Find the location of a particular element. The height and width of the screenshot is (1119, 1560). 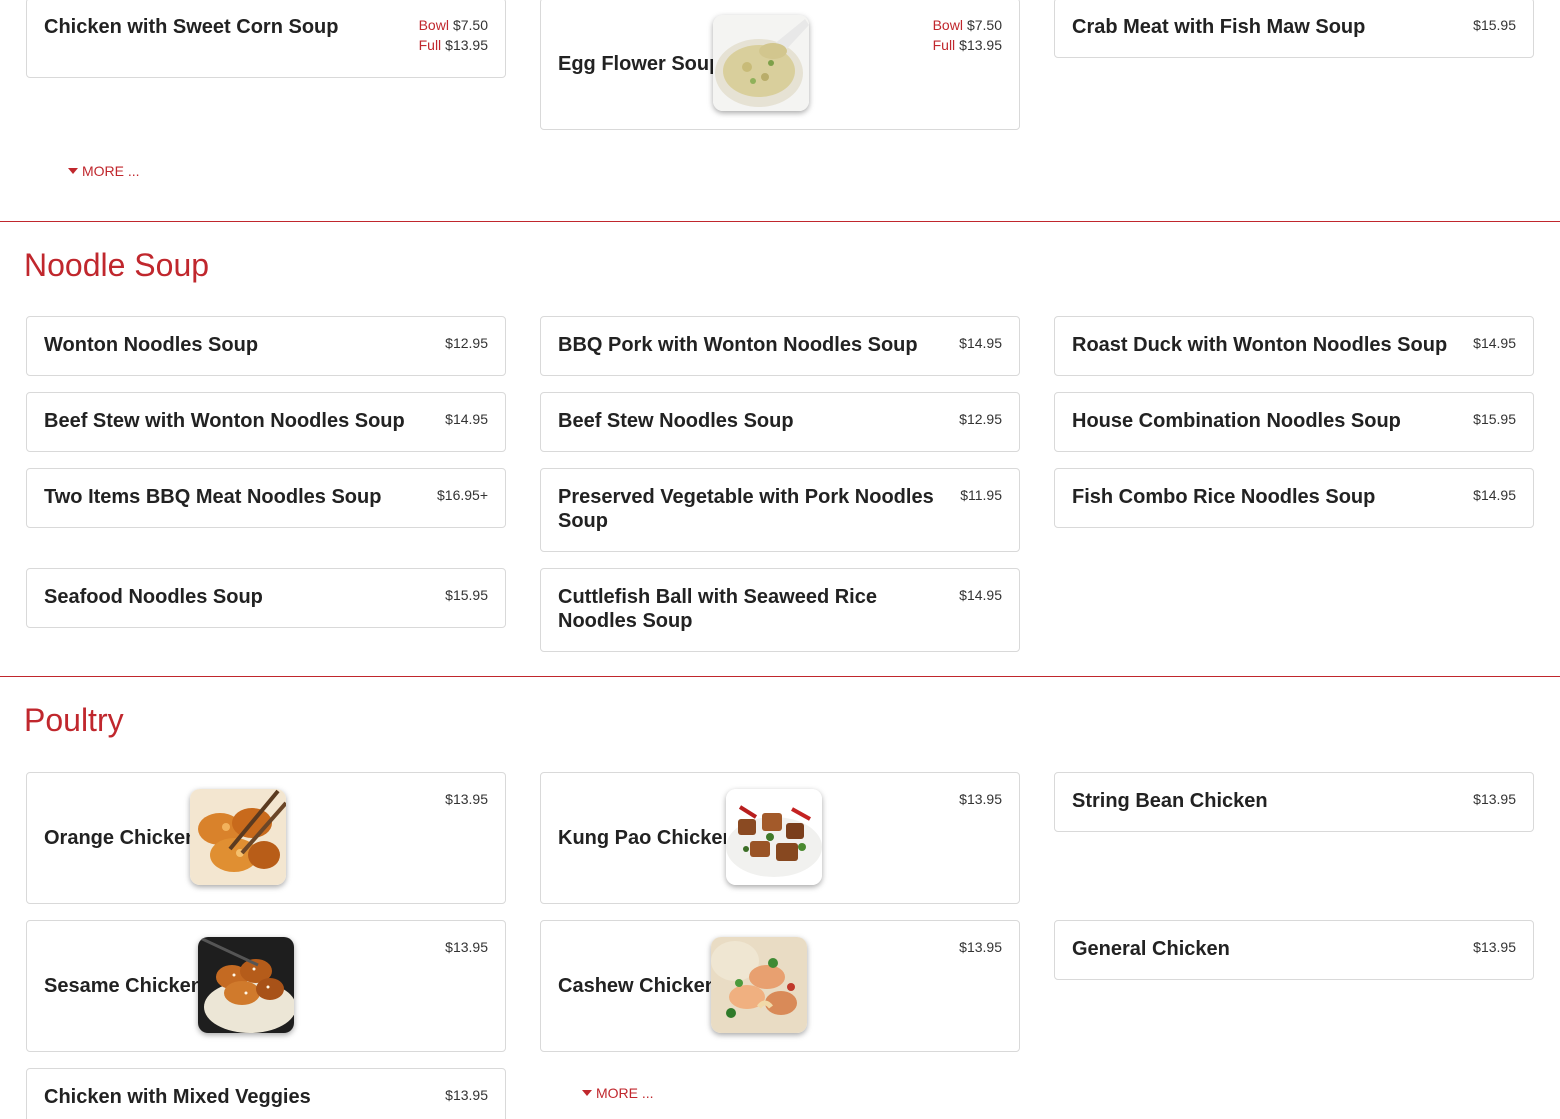

menu-item-name: Beef Stew Noodles Soup is located at coordinates (676, 421).